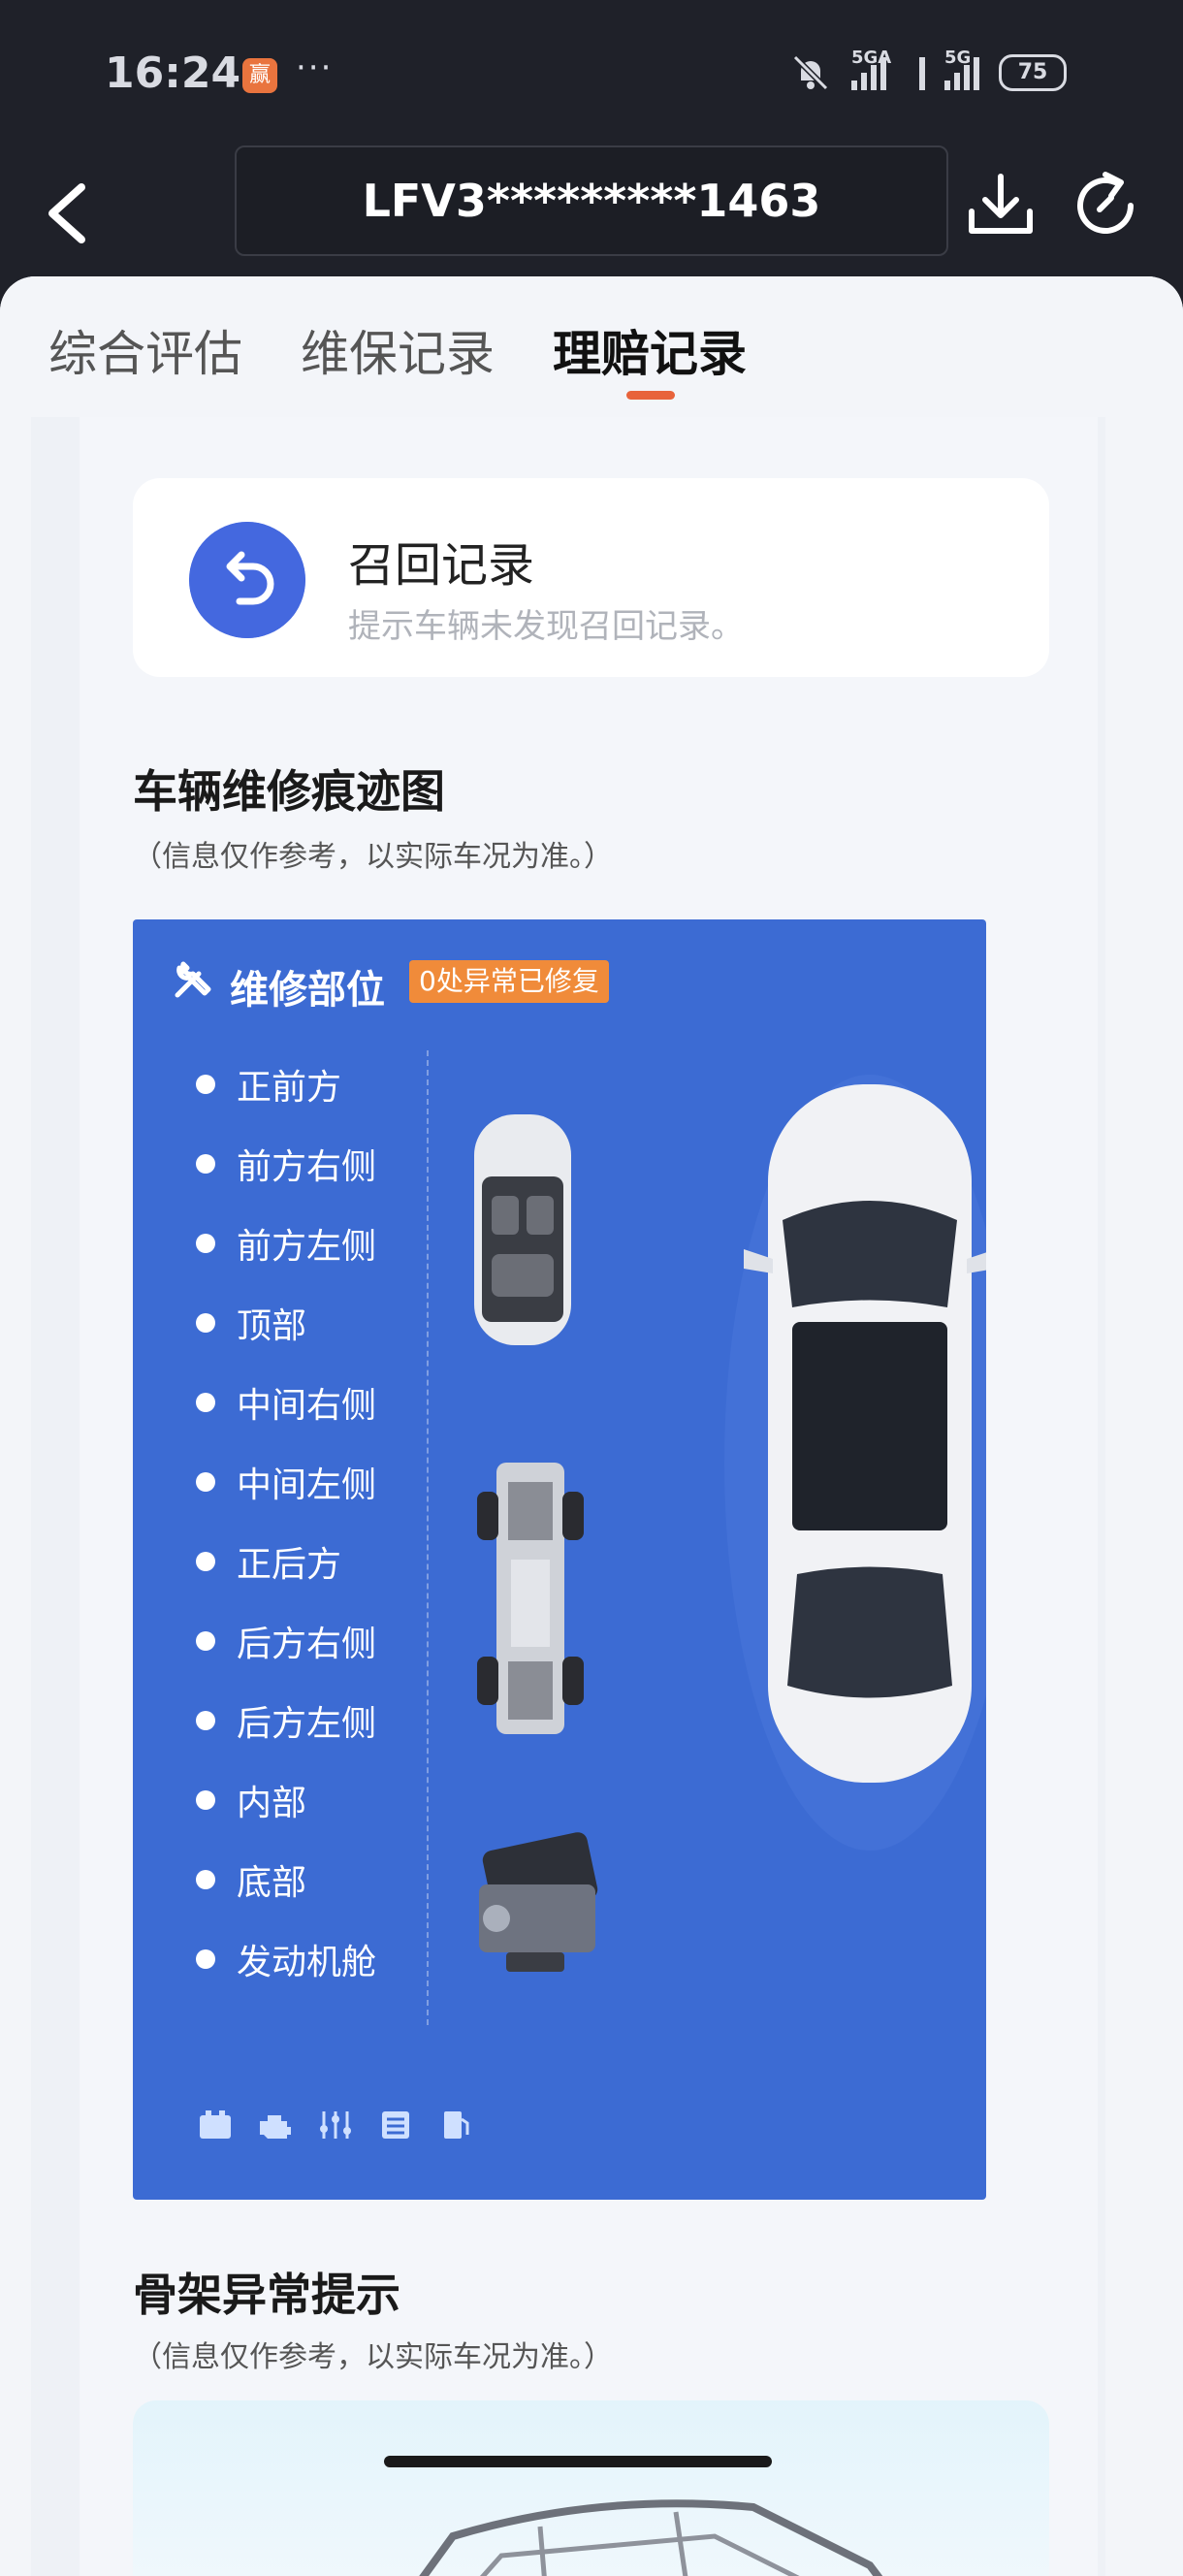  Describe the element at coordinates (173, 73) in the screenshot. I see `status-time: 16:24` at that location.